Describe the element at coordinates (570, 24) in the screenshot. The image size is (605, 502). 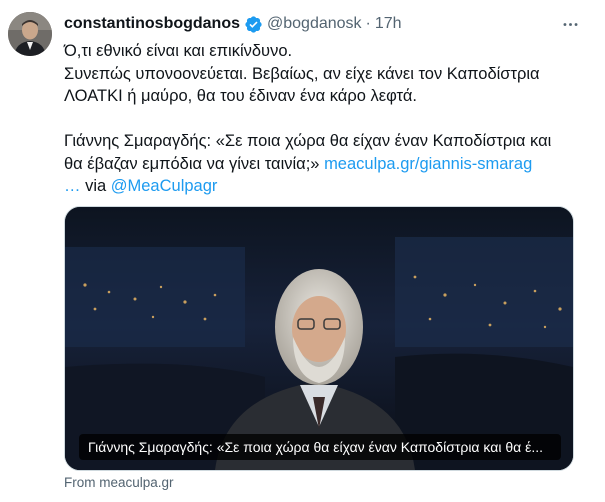
I see `more-icon` at that location.